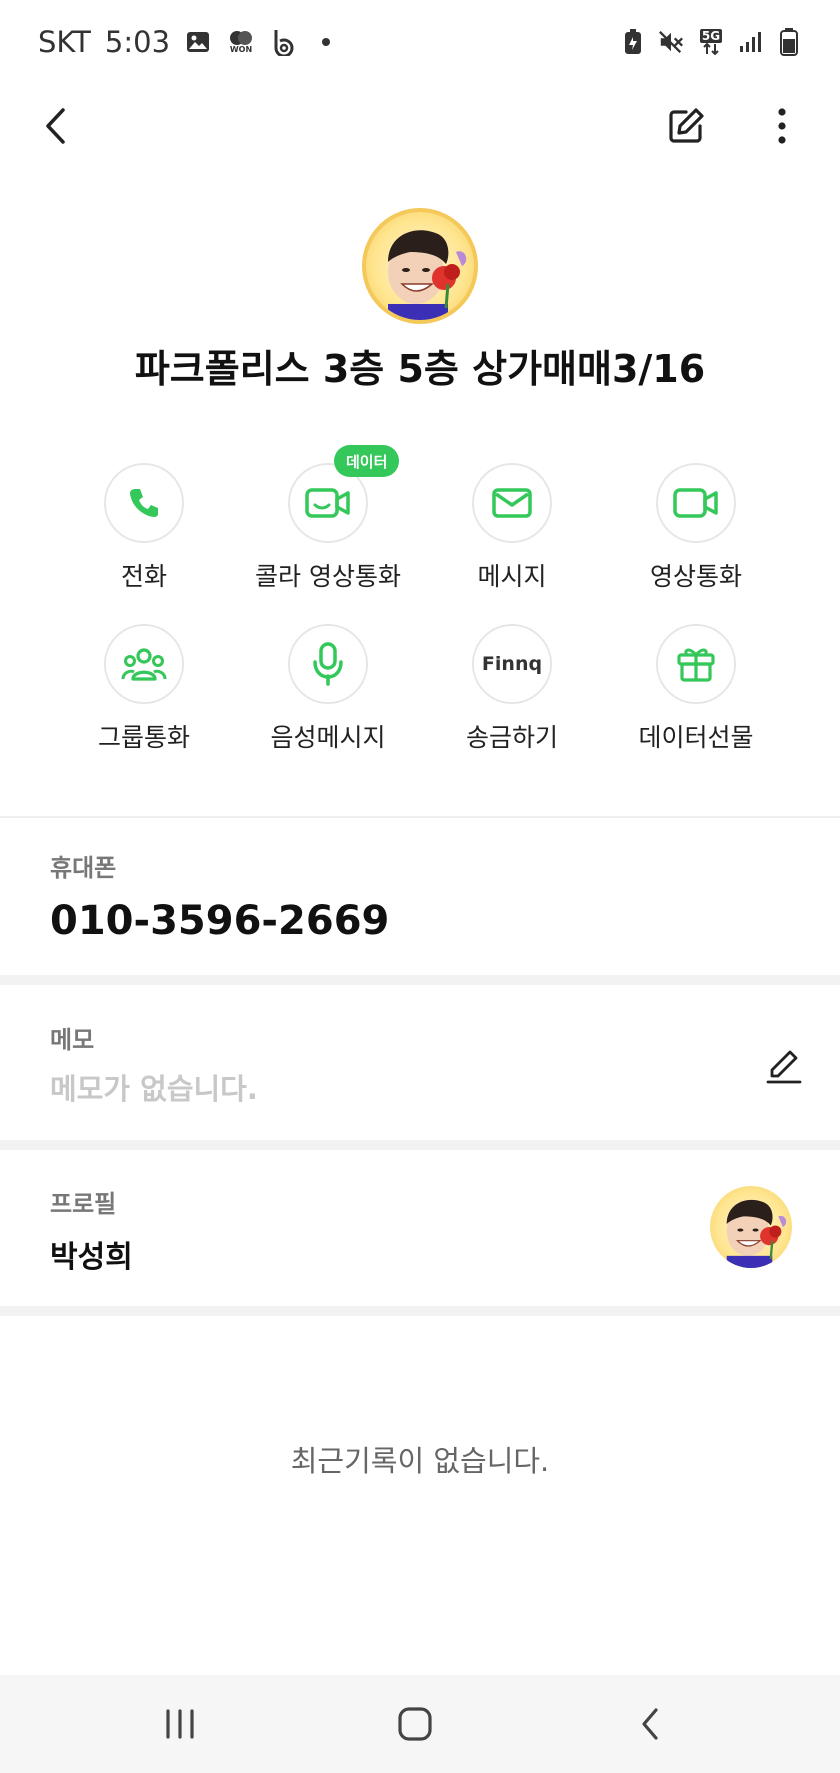 The image size is (840, 1773). I want to click on phone-section-label: 휴대폰, so click(83, 868).